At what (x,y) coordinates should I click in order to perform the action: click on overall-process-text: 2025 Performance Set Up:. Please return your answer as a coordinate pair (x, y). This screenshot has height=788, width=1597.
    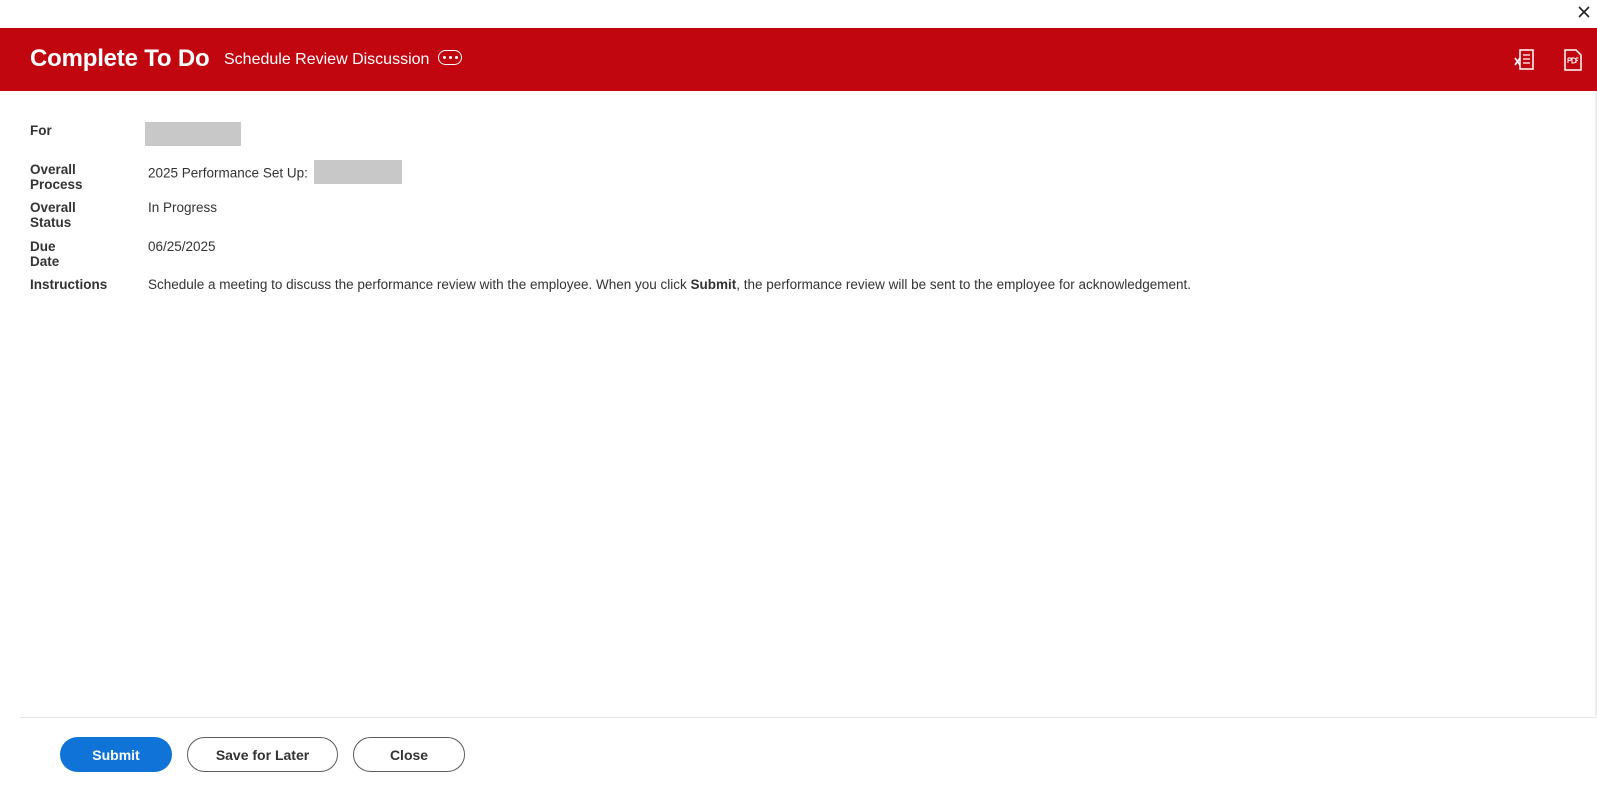
    Looking at the image, I should click on (230, 173).